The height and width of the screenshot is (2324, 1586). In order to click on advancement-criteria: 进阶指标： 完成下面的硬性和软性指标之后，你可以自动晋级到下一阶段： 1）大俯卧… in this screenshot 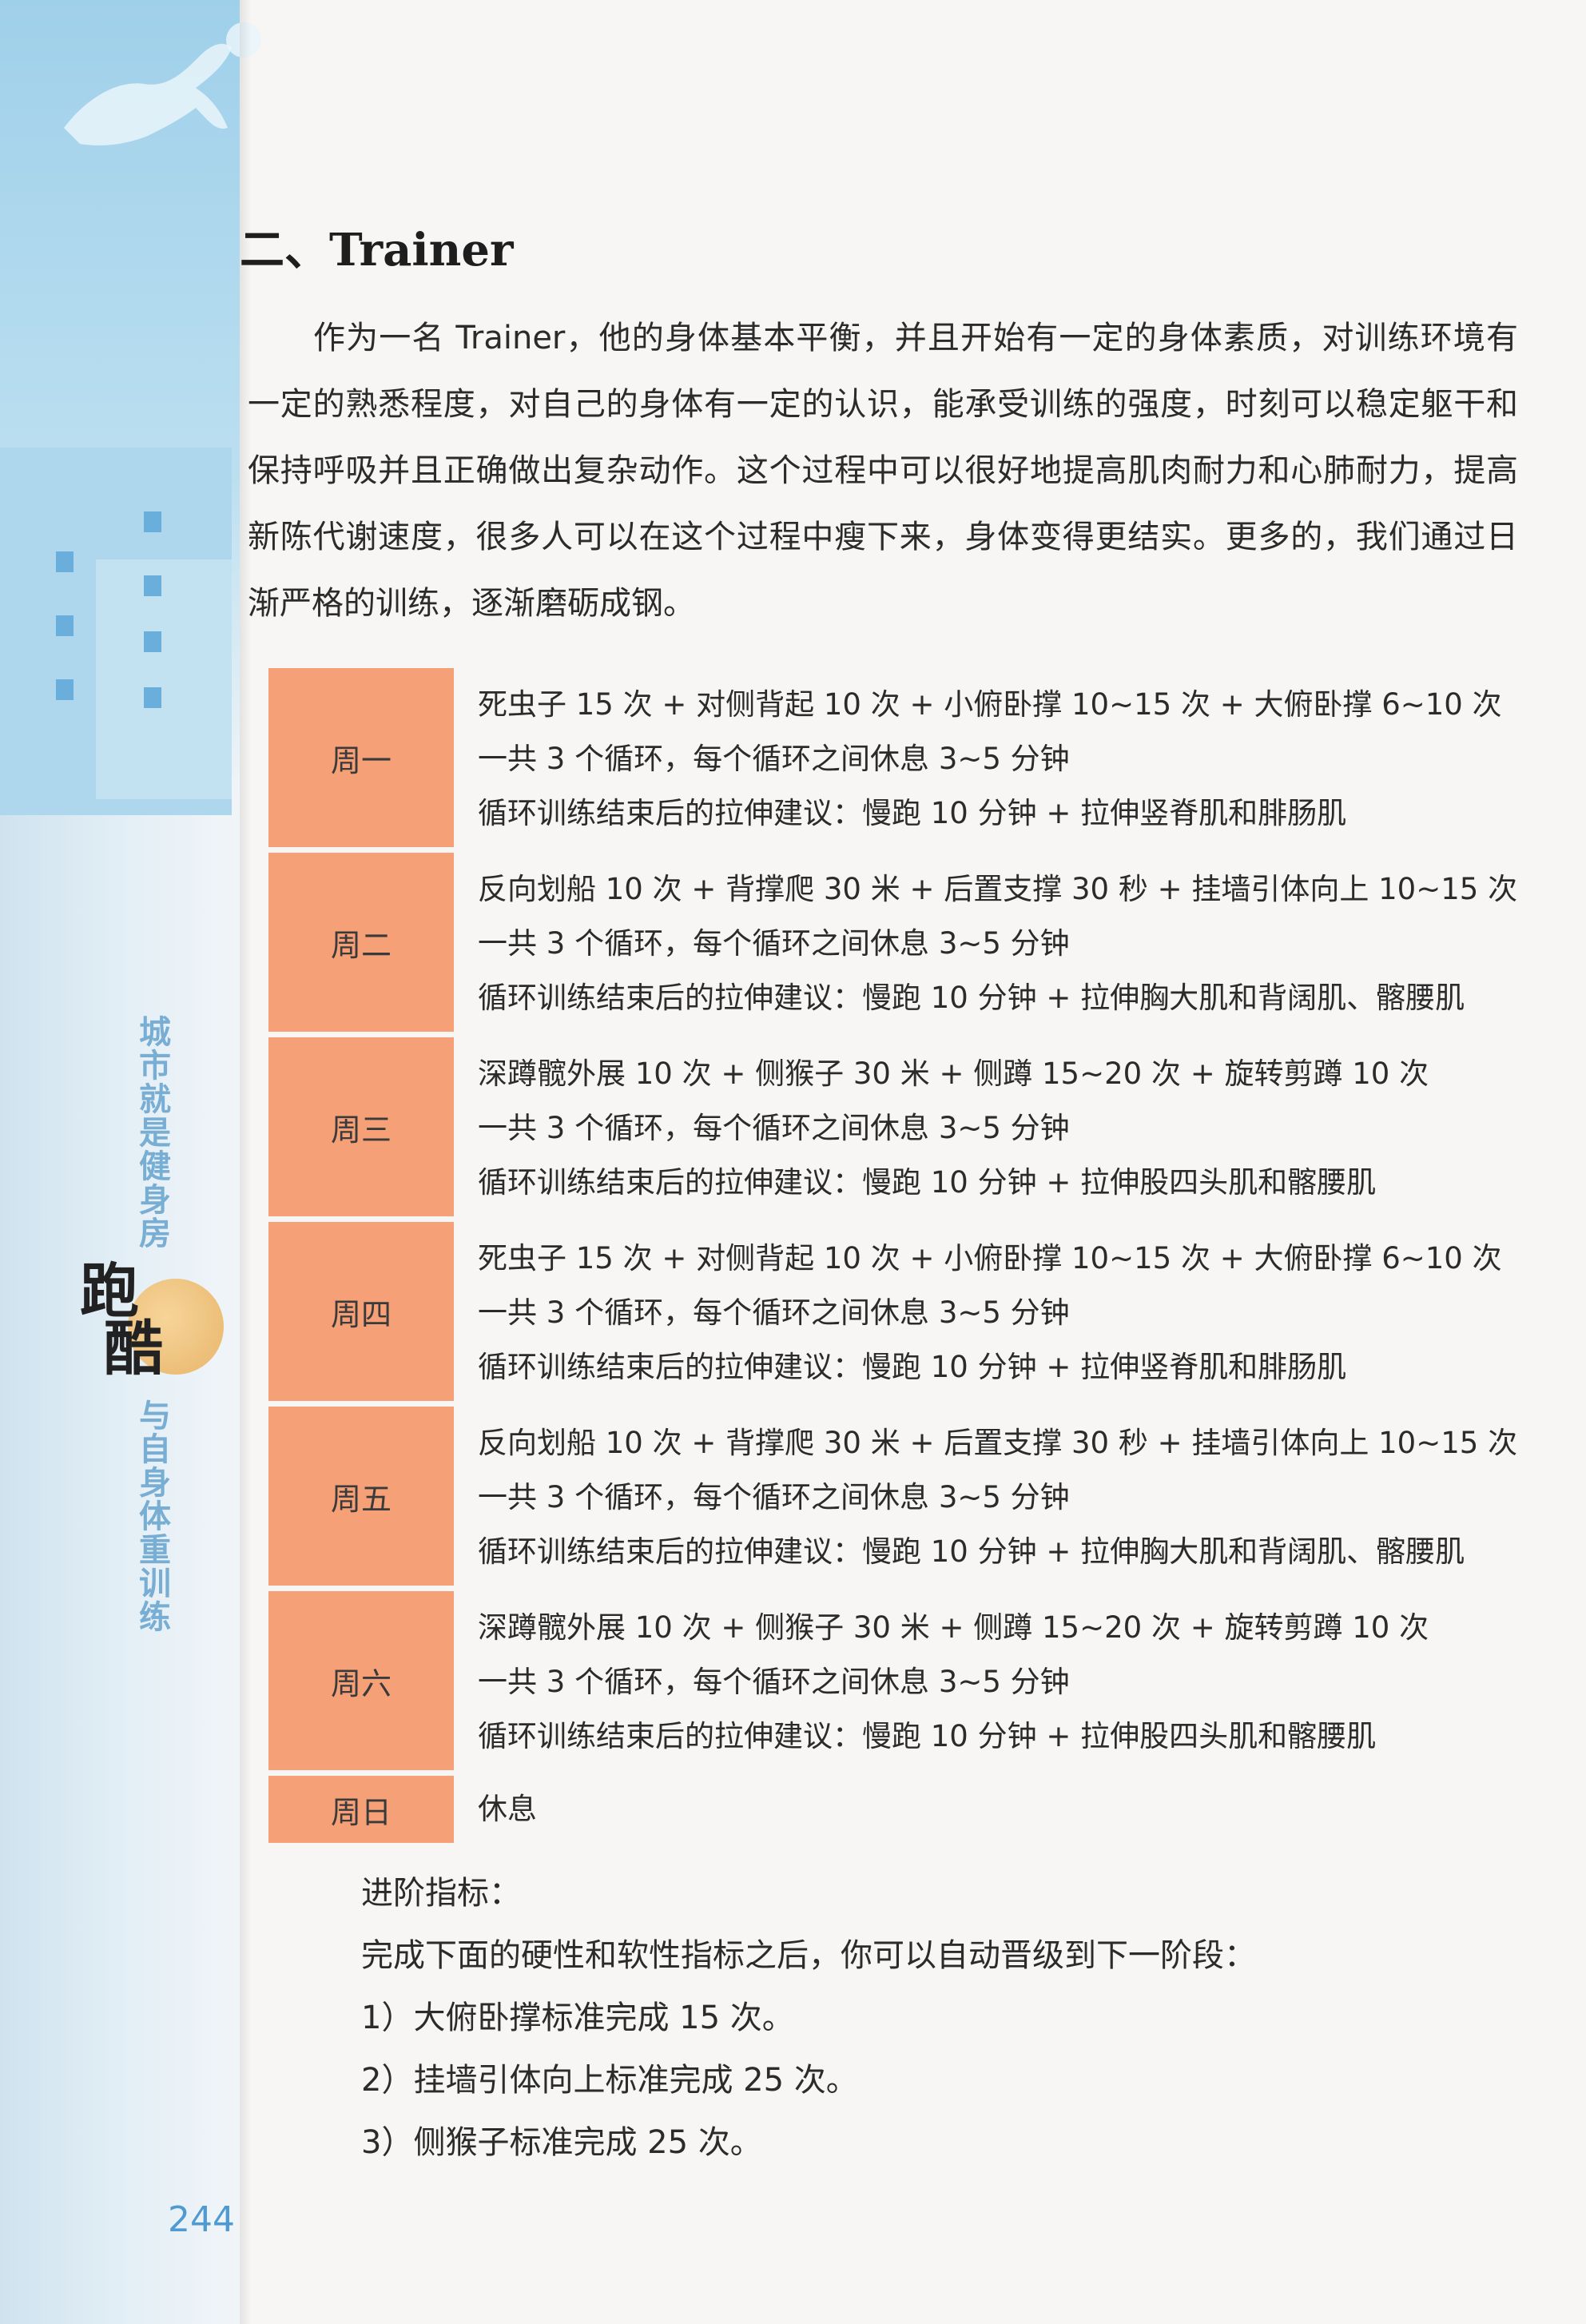, I will do `click(920, 2018)`.